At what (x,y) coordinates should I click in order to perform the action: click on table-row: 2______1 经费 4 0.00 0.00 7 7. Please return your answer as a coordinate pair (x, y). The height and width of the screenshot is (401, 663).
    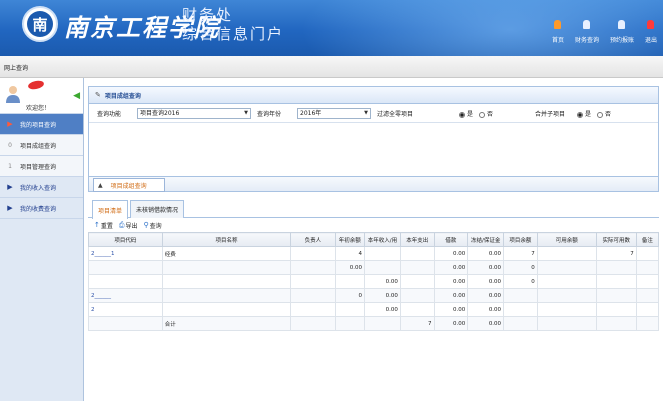
    Looking at the image, I should click on (374, 253).